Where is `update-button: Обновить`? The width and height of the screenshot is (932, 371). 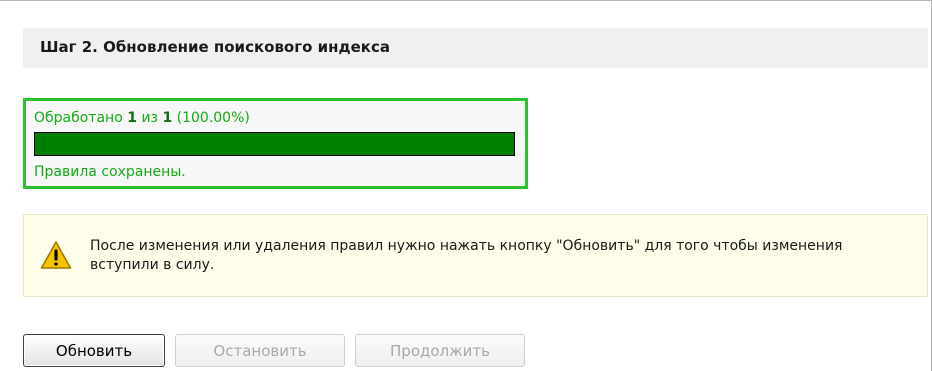 update-button: Обновить is located at coordinates (94, 350).